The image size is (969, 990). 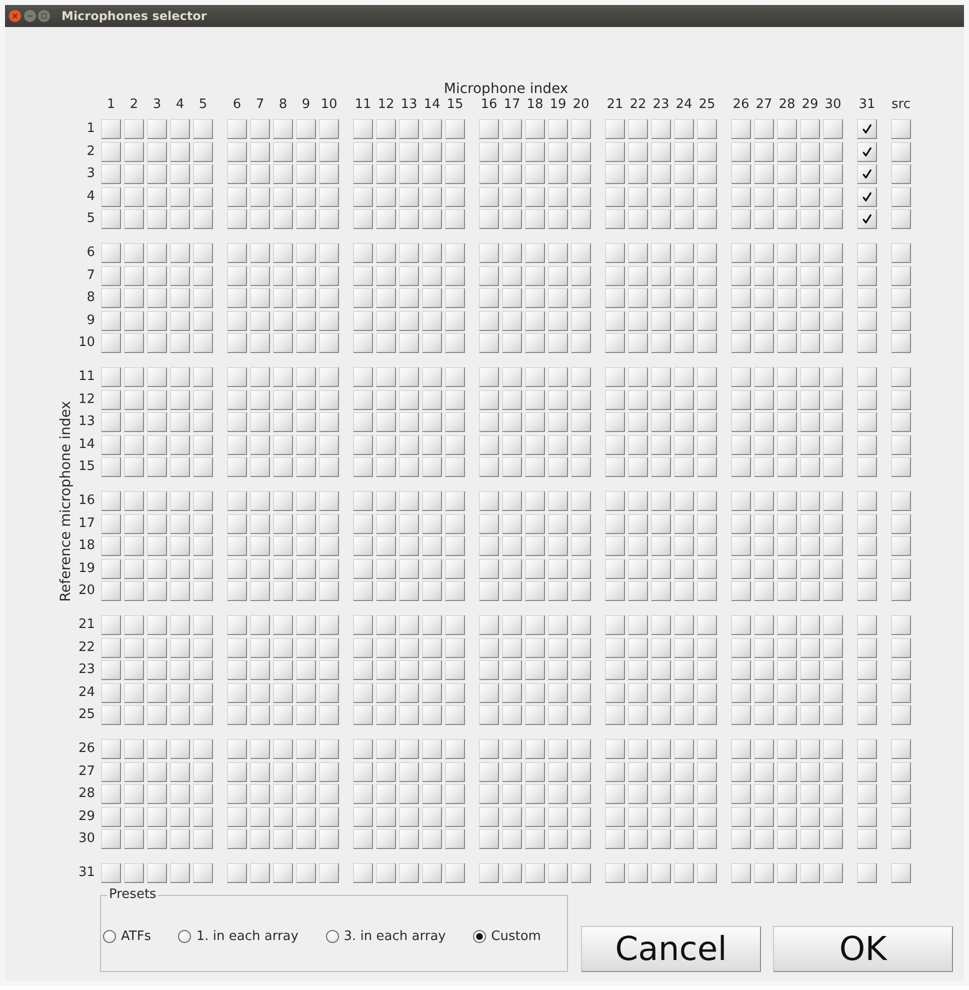 What do you see at coordinates (111, 105) in the screenshot?
I see `column-label: 1` at bounding box center [111, 105].